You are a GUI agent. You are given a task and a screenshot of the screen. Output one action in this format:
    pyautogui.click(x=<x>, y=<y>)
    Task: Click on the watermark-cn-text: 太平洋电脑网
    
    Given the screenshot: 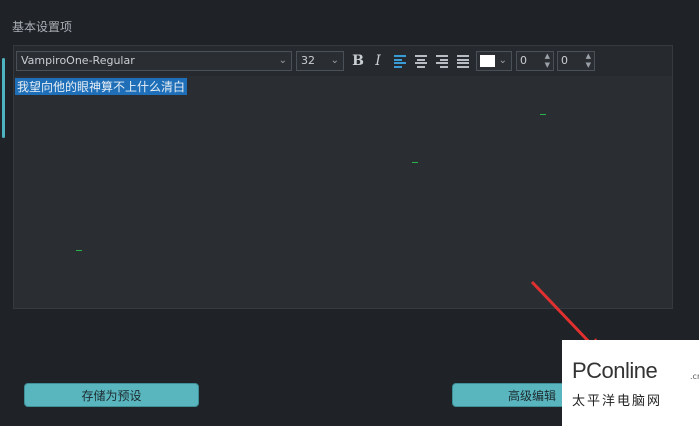 What is the action you would take?
    pyautogui.click(x=617, y=401)
    